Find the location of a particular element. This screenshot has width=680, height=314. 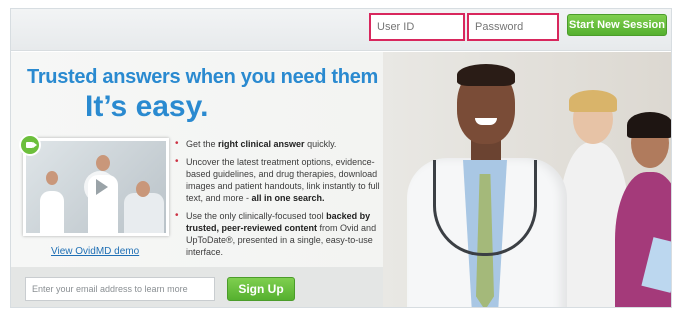

start-new-session-button: Start New Session is located at coordinates (617, 25).